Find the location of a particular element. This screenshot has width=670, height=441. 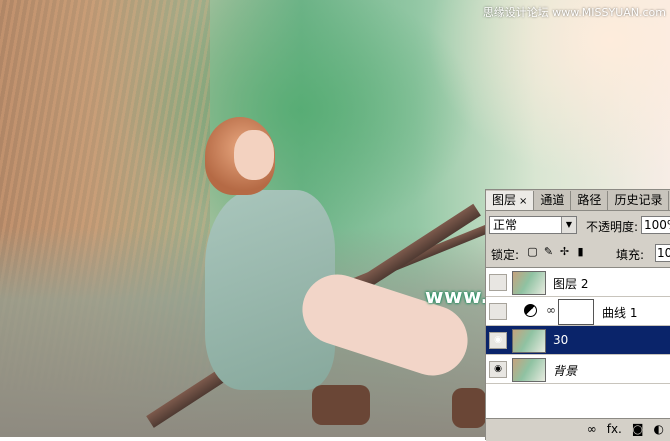

opacity-label: 不透明度: is located at coordinates (612, 227).